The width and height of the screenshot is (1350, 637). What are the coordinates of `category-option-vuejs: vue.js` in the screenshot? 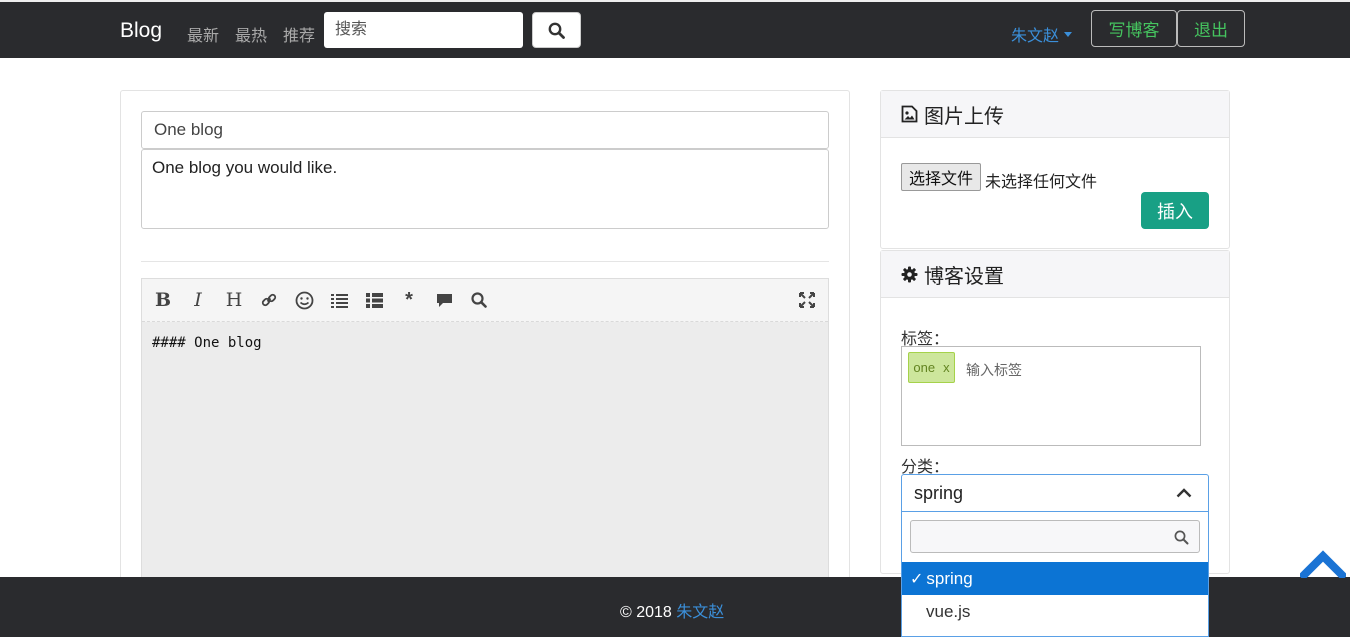 It's located at (1055, 611).